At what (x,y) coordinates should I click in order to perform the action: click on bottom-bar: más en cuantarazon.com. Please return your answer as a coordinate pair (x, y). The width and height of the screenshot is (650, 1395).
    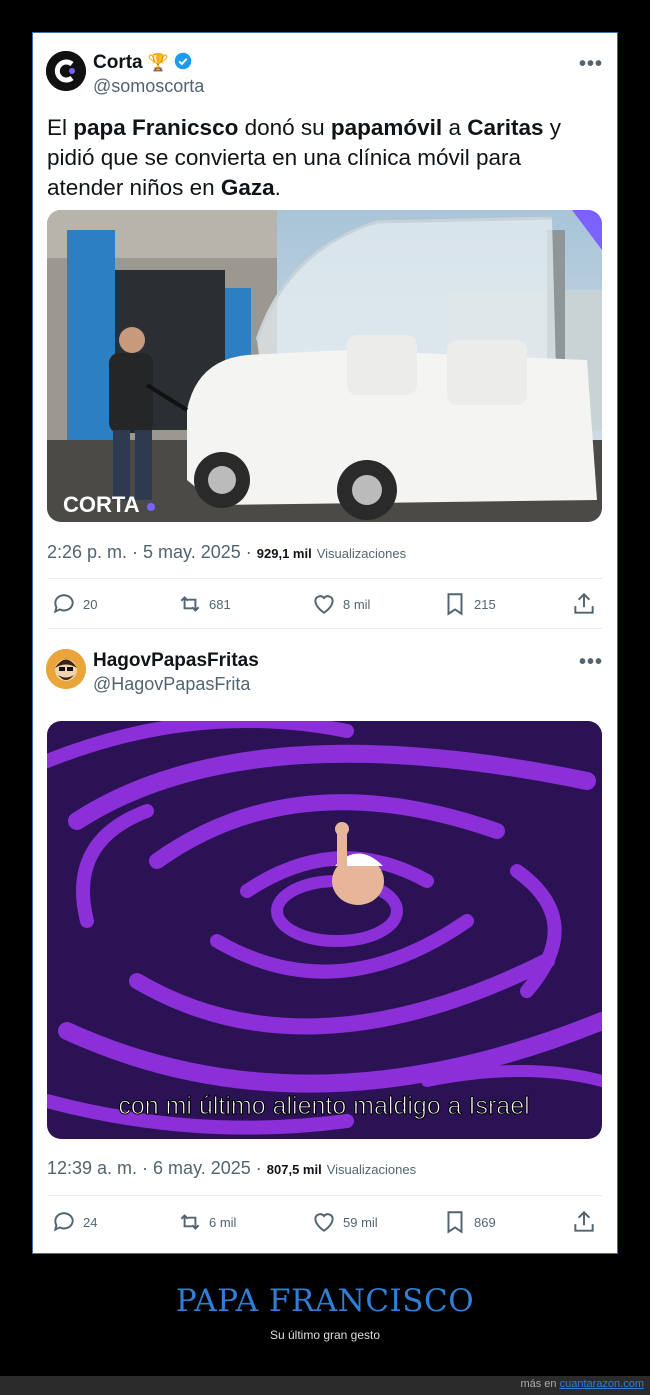
    Looking at the image, I should click on (325, 1385).